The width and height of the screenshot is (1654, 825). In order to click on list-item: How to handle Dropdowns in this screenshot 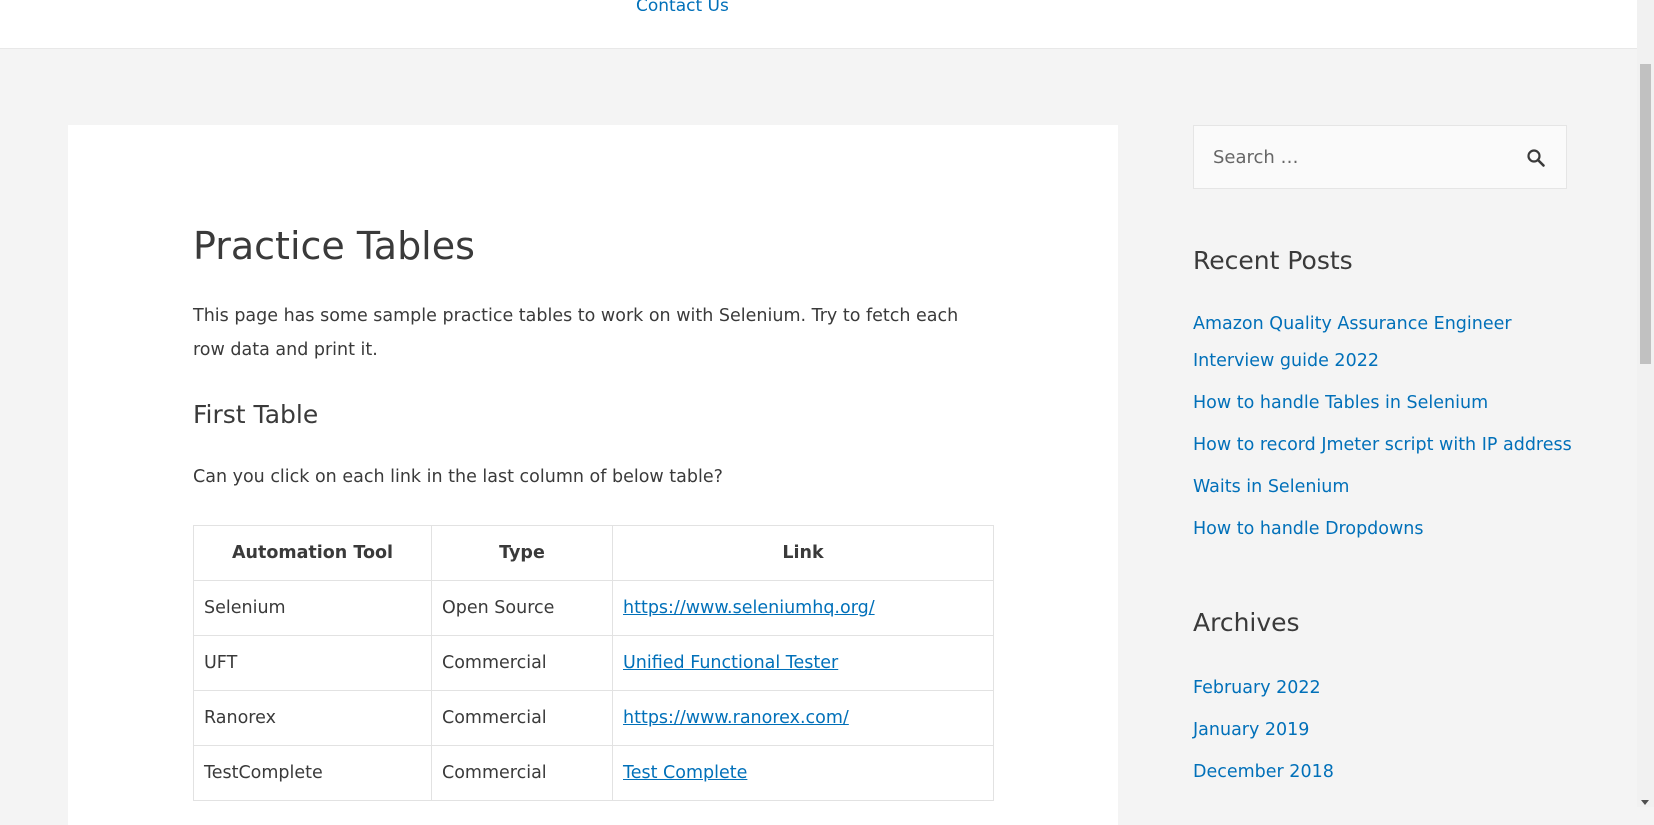, I will do `click(1383, 529)`.